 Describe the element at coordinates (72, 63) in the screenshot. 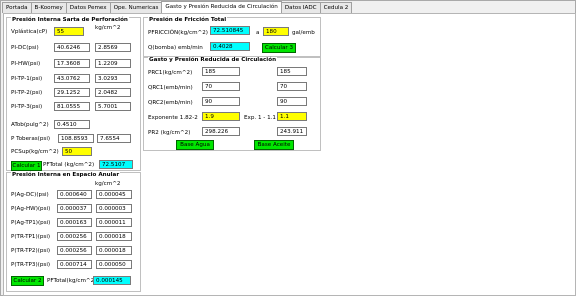

I see `pi-hw-psi-field: 17.3608` at that location.